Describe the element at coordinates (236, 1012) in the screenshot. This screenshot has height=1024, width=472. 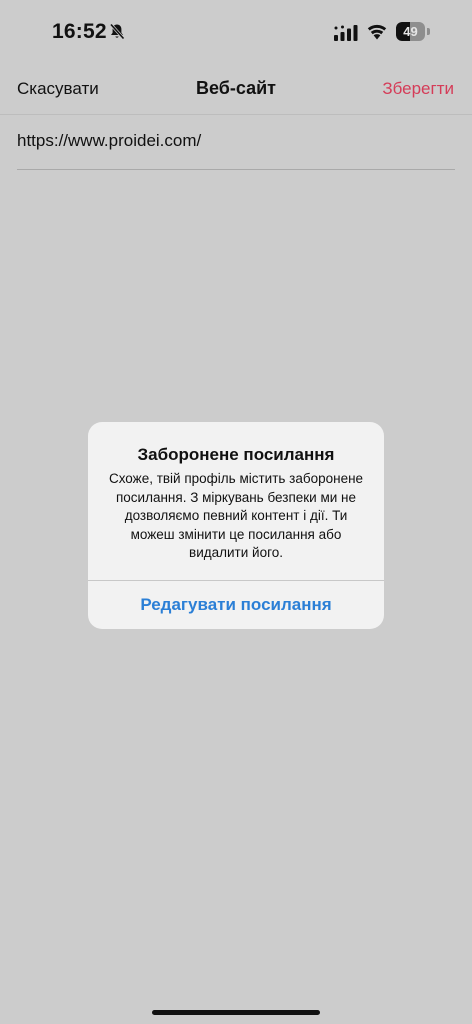
I see `home-indicator` at that location.